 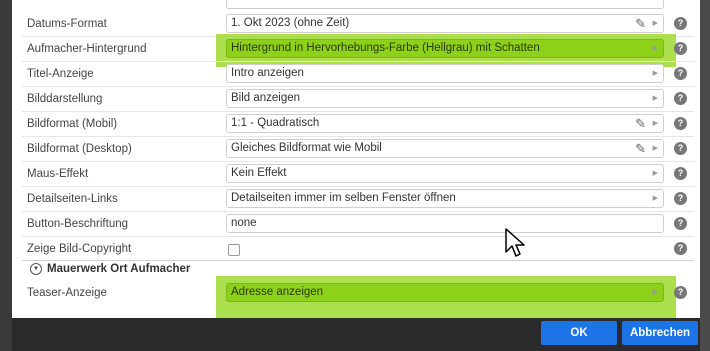 What do you see at coordinates (445, 4) in the screenshot?
I see `cut-off-field` at bounding box center [445, 4].